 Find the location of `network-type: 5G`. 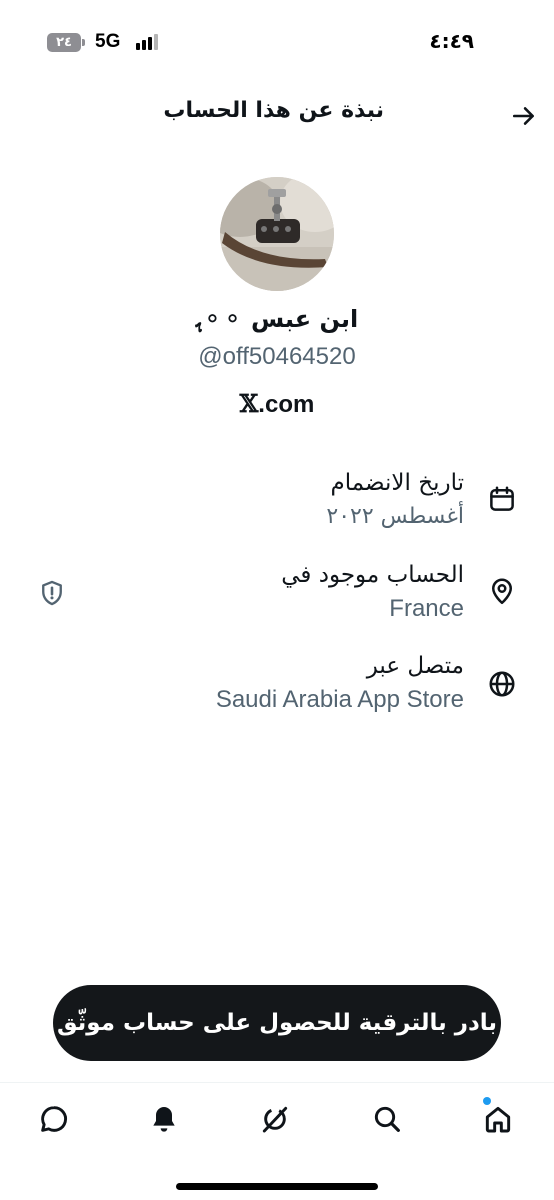

network-type: 5G is located at coordinates (108, 41).